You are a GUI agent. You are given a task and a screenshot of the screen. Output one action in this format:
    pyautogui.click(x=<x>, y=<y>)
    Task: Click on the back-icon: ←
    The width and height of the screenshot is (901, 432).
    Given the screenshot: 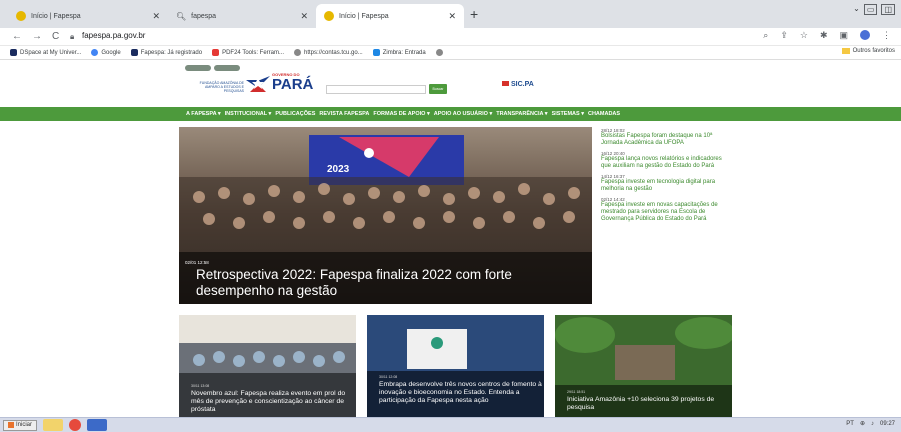 What is the action you would take?
    pyautogui.click(x=17, y=36)
    